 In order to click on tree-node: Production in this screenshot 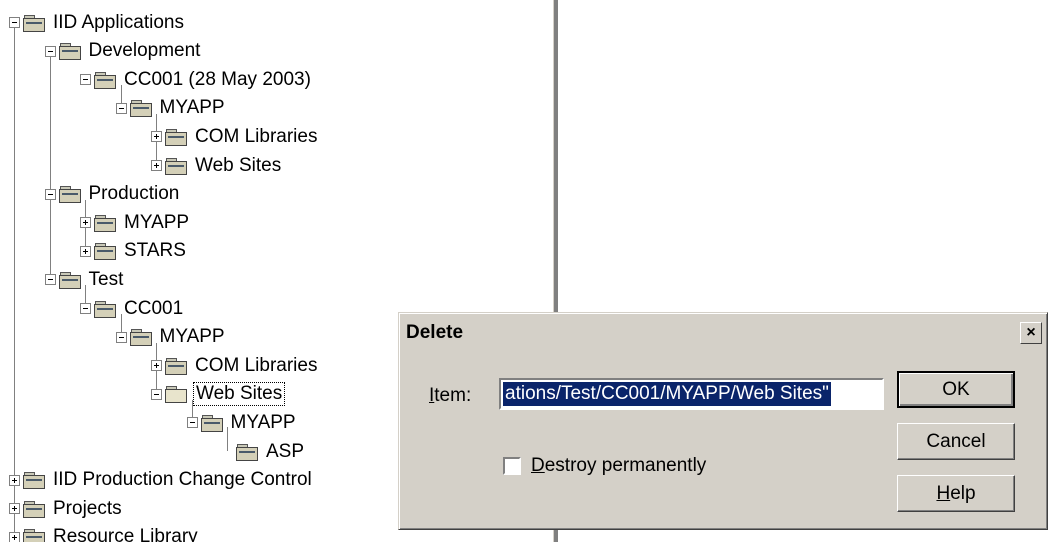, I will do `click(113, 194)`.